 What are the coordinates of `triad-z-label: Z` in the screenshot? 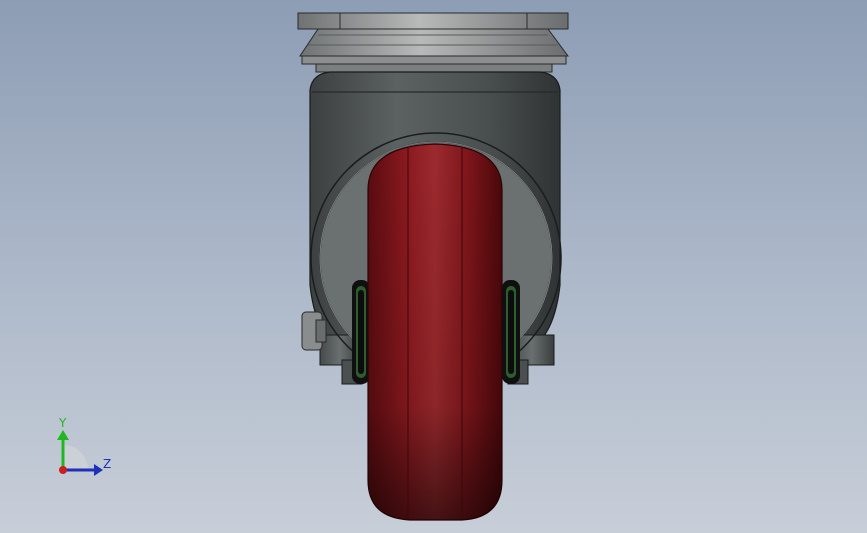 It's located at (107, 464).